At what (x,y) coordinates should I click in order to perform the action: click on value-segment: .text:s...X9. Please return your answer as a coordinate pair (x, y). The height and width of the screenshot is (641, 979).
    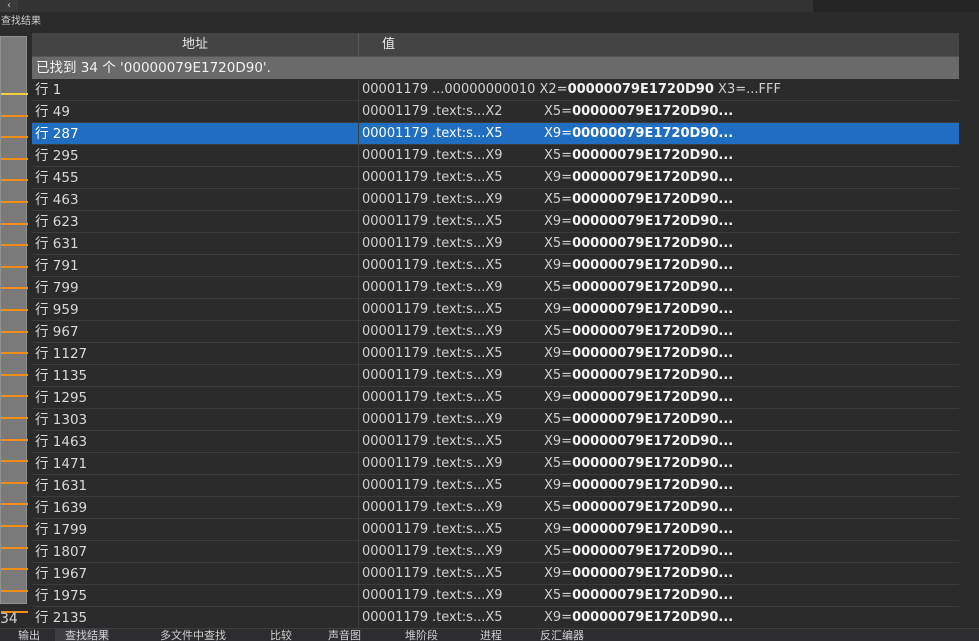
    Looking at the image, I should click on (467, 551).